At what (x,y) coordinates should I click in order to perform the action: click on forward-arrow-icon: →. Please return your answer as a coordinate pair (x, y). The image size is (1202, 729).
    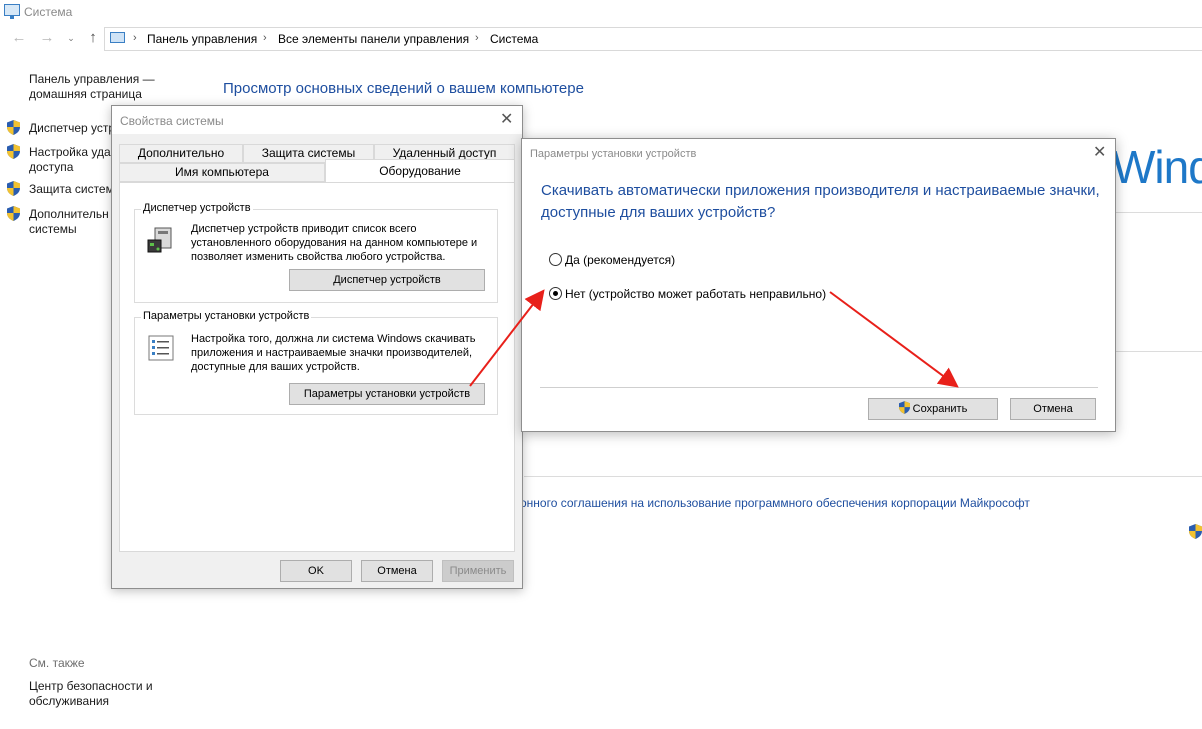
    Looking at the image, I should click on (47, 38).